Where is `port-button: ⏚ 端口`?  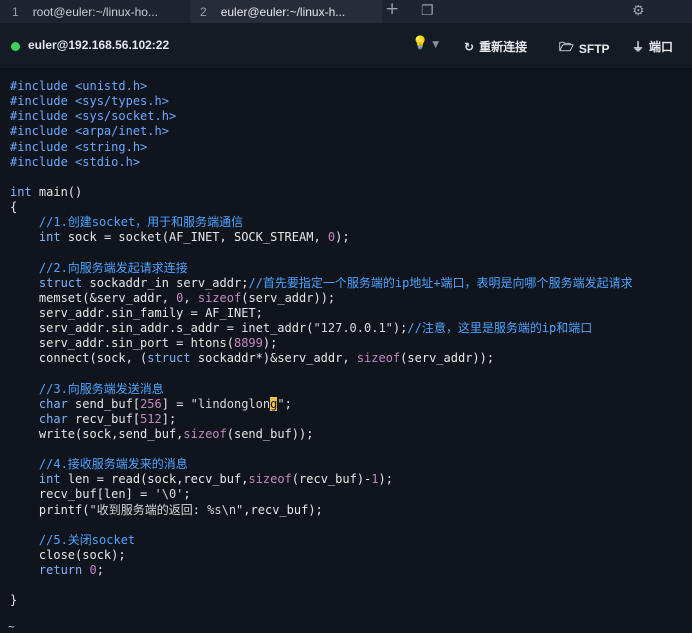 port-button: ⏚ 端口 is located at coordinates (652, 46).